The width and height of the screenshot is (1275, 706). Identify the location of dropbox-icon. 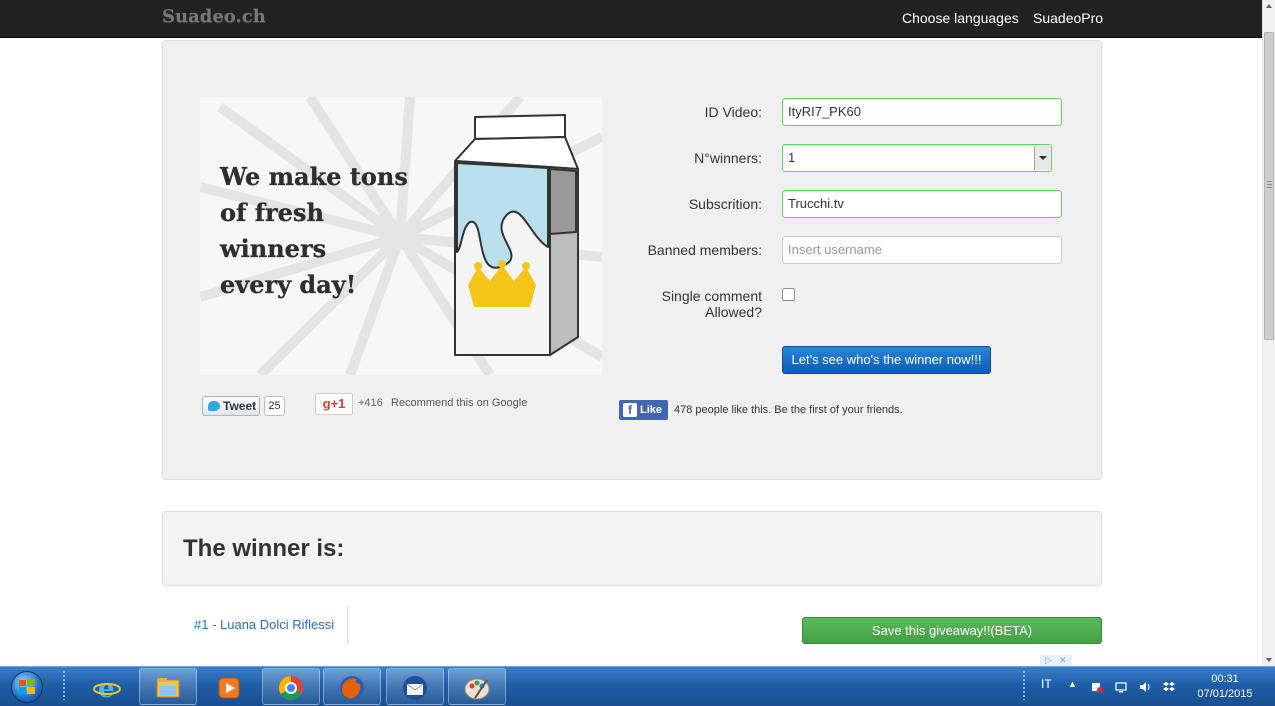
(1169, 687).